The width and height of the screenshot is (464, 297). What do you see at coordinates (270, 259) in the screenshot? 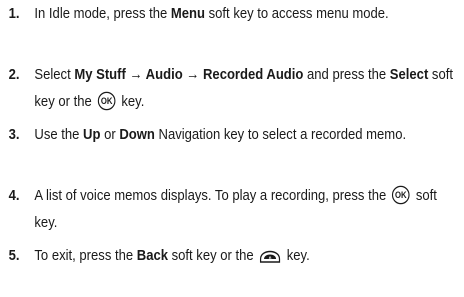
I see `svg-text: 0` at bounding box center [270, 259].